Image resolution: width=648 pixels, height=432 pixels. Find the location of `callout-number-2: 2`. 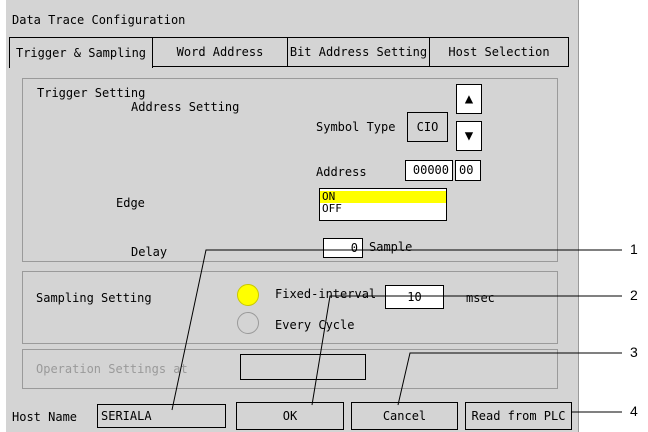

callout-number-2: 2 is located at coordinates (634, 295).